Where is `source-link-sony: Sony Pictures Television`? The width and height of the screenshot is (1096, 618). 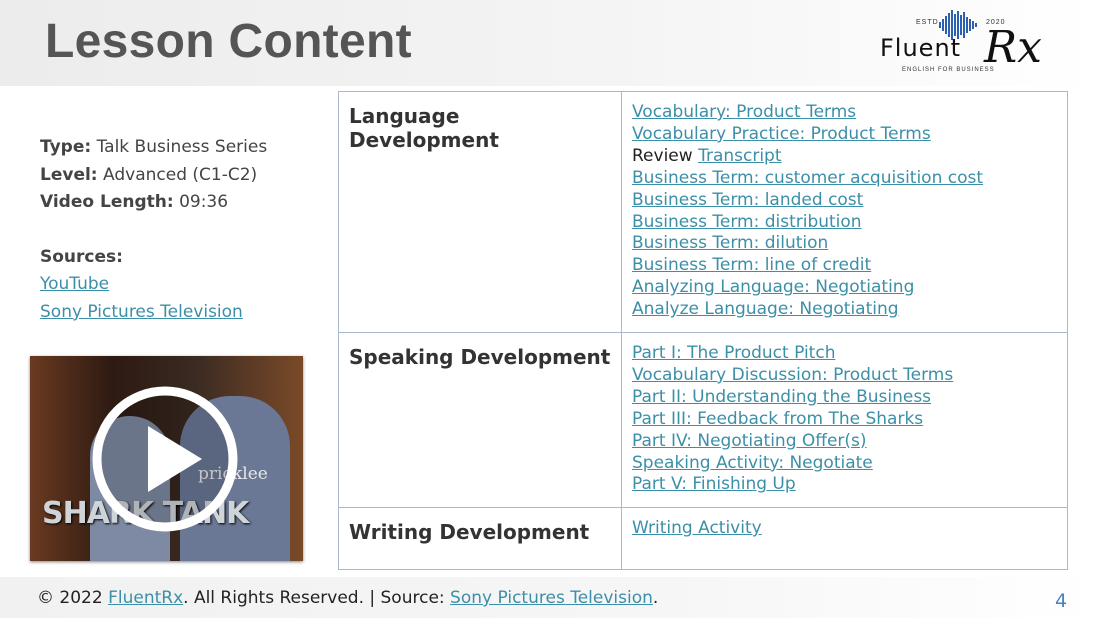
source-link-sony: Sony Pictures Television is located at coordinates (141, 312).